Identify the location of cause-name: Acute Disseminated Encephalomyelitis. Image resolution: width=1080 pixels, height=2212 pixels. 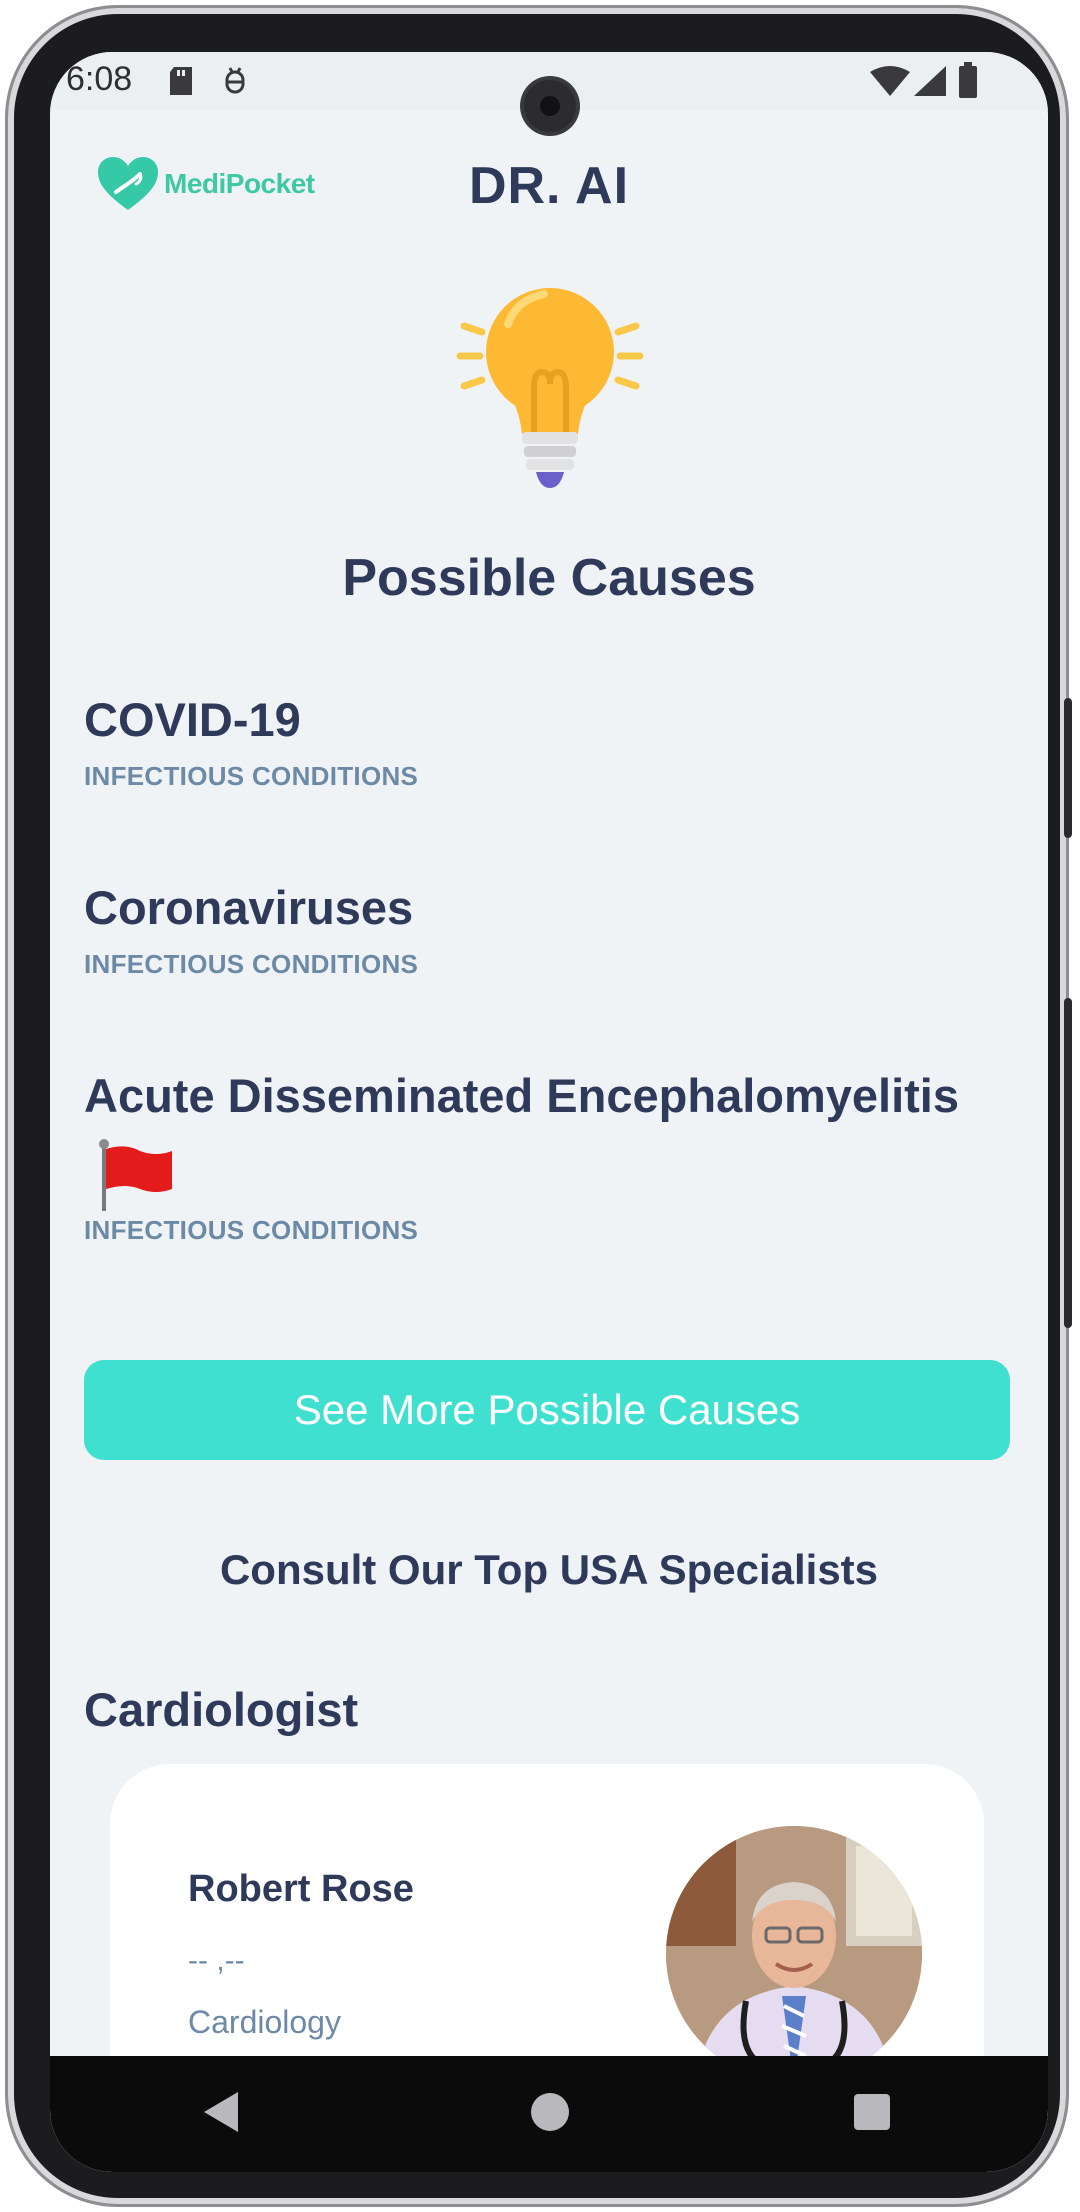
(522, 1095).